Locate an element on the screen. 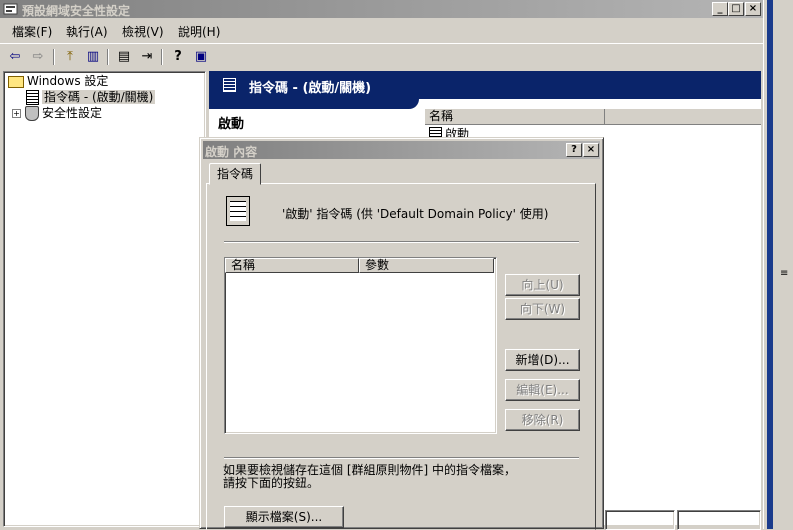 The image size is (793, 530). app-icon is located at coordinates (10, 8).